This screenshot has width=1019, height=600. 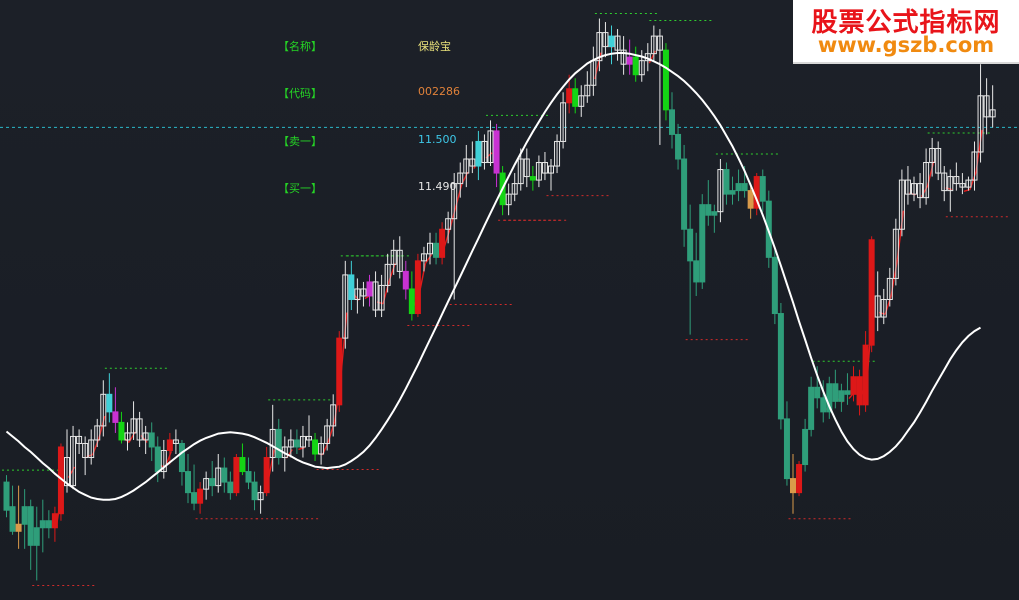 What do you see at coordinates (300, 188) in the screenshot?
I see `bid-label: 【买一】` at bounding box center [300, 188].